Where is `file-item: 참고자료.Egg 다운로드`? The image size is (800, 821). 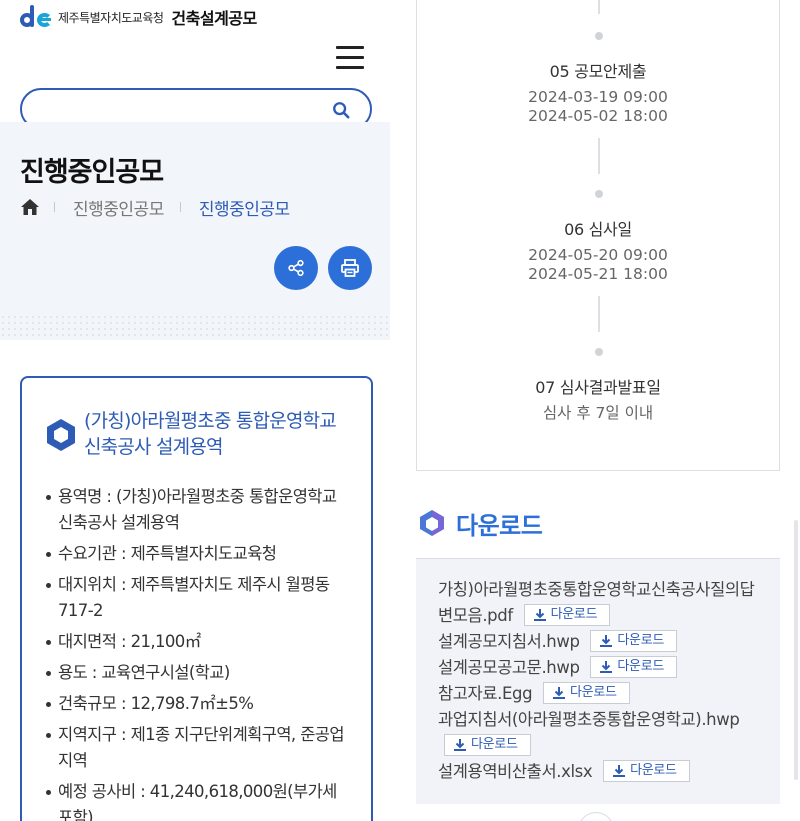 file-item: 참고자료.Egg 다운로드 is located at coordinates (603, 694).